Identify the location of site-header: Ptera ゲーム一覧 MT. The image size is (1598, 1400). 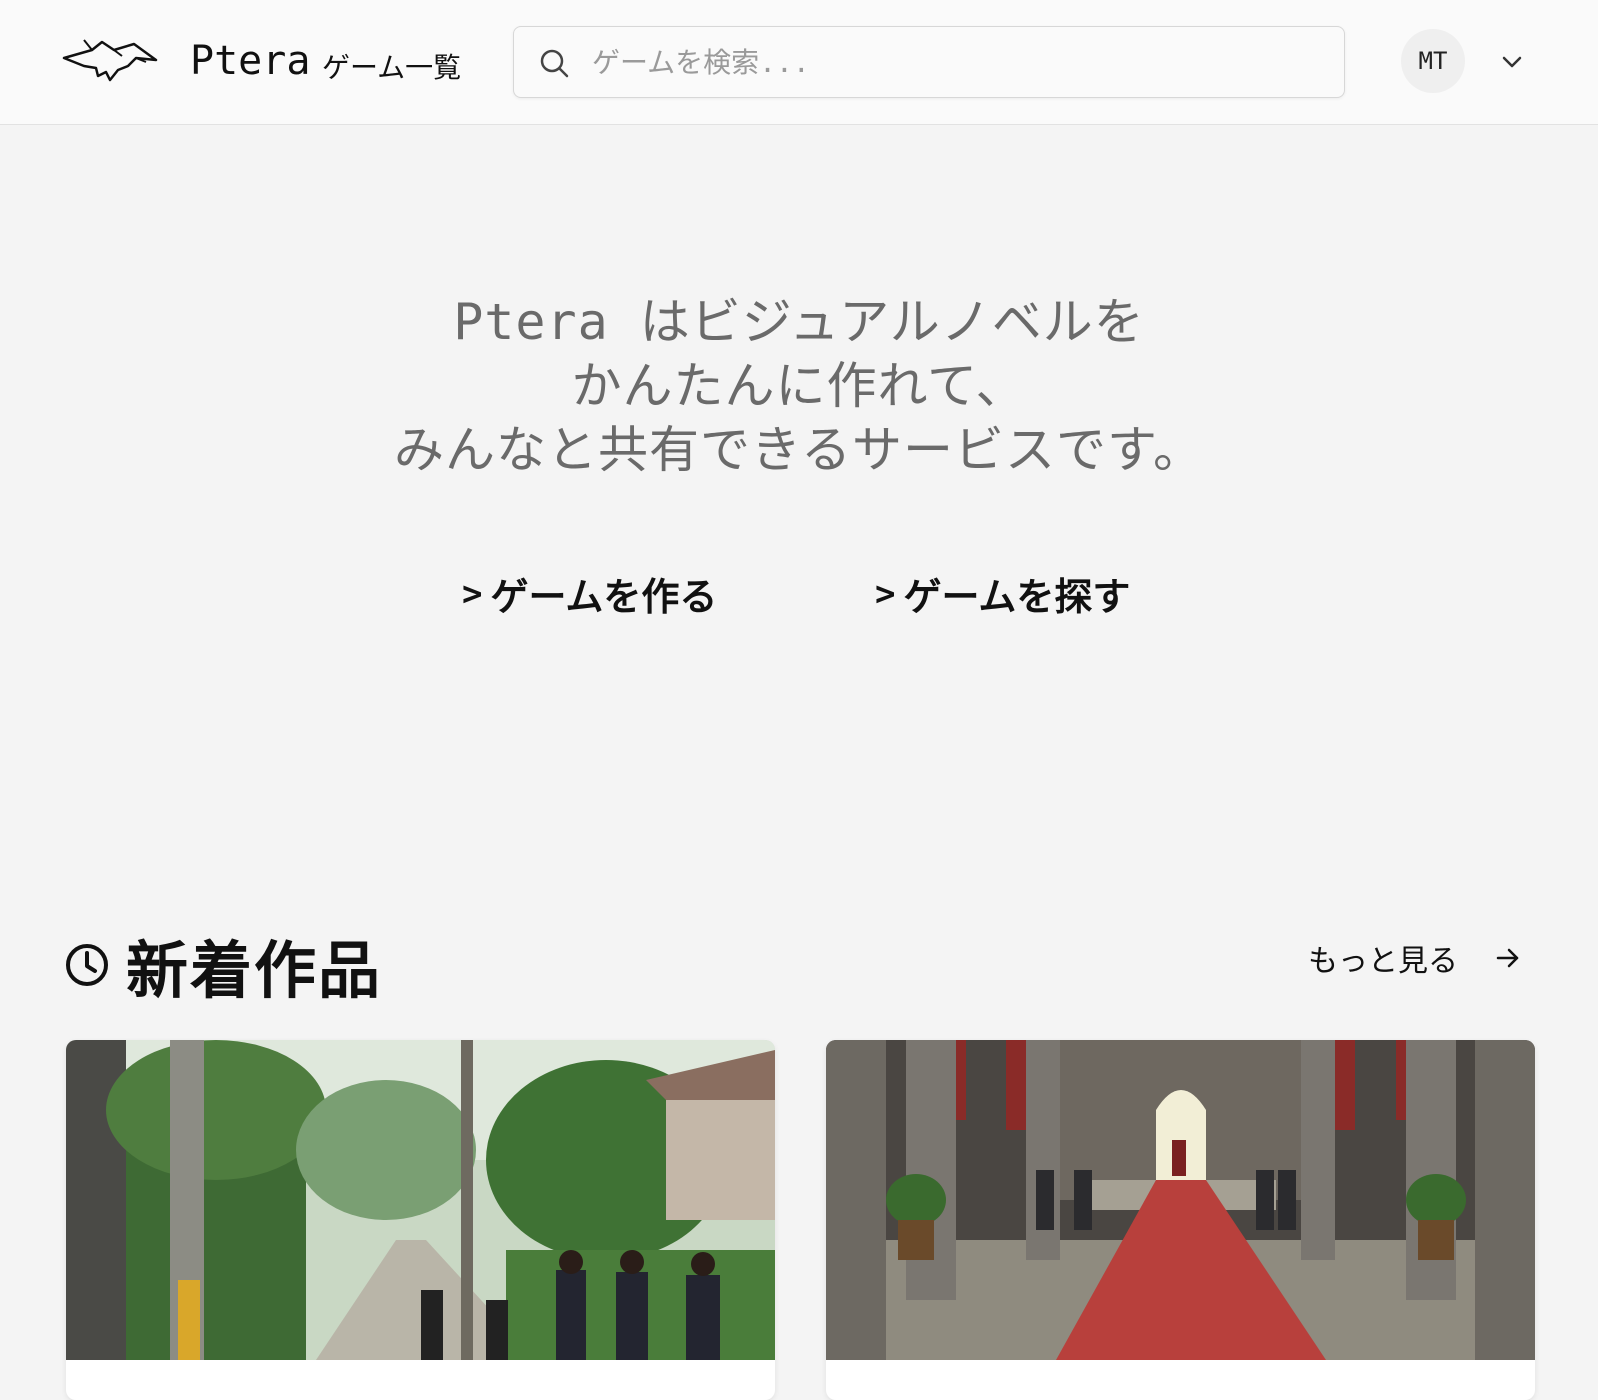
(799, 62).